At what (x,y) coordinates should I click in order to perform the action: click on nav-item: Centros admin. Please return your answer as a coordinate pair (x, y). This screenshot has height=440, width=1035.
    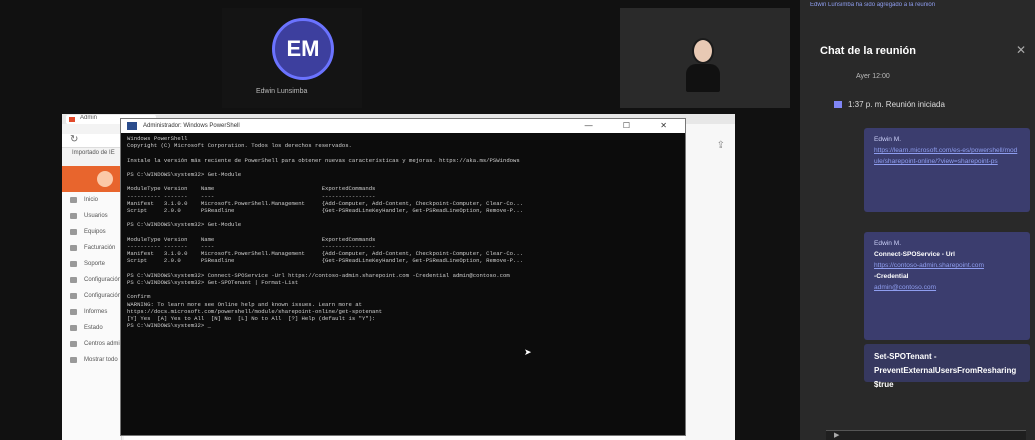
    Looking at the image, I should click on (92, 344).